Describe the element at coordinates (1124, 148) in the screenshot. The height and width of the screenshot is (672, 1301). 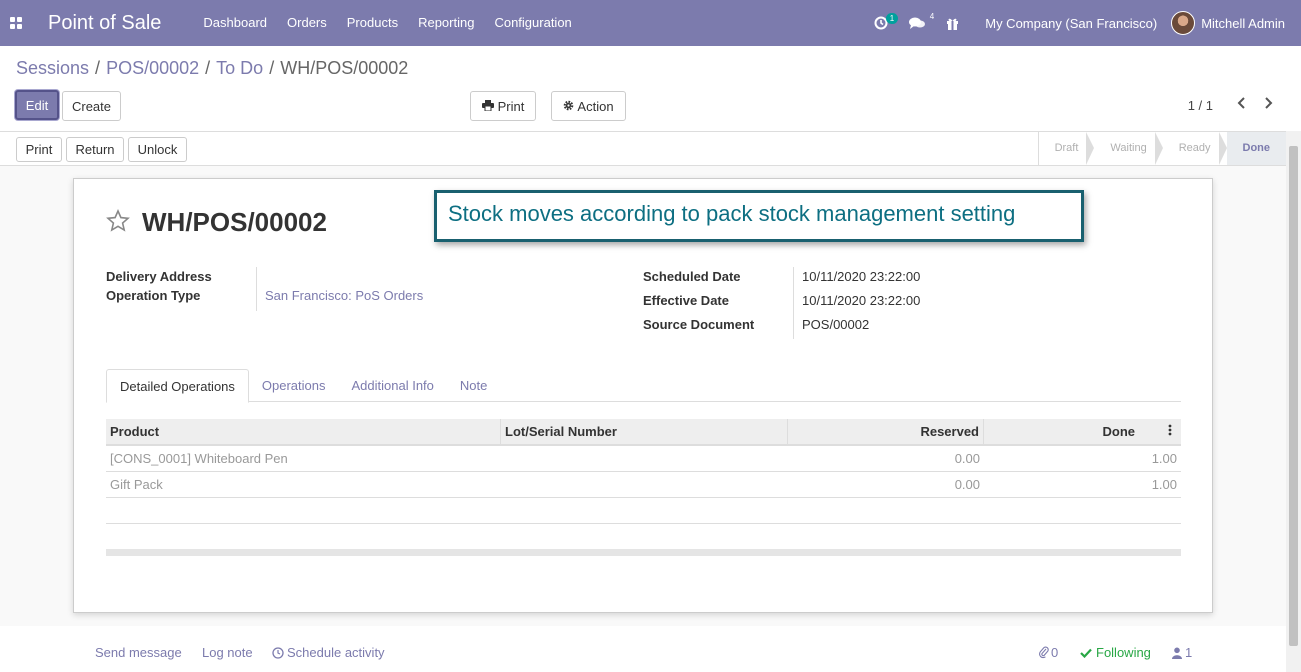
I see `stage-waiting: Waiting` at that location.